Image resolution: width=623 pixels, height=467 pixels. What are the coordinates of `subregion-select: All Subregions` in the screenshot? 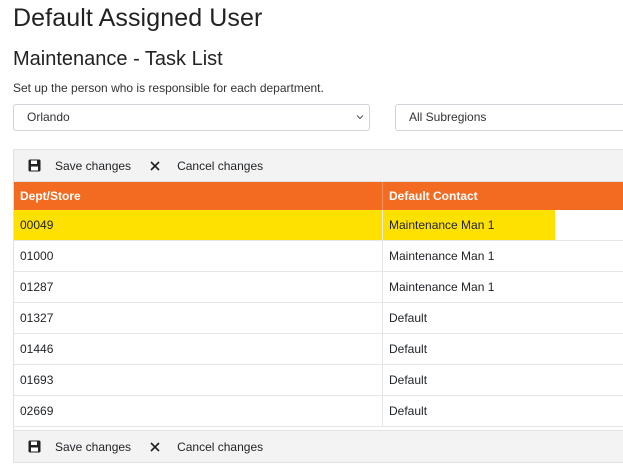 It's located at (509, 117).